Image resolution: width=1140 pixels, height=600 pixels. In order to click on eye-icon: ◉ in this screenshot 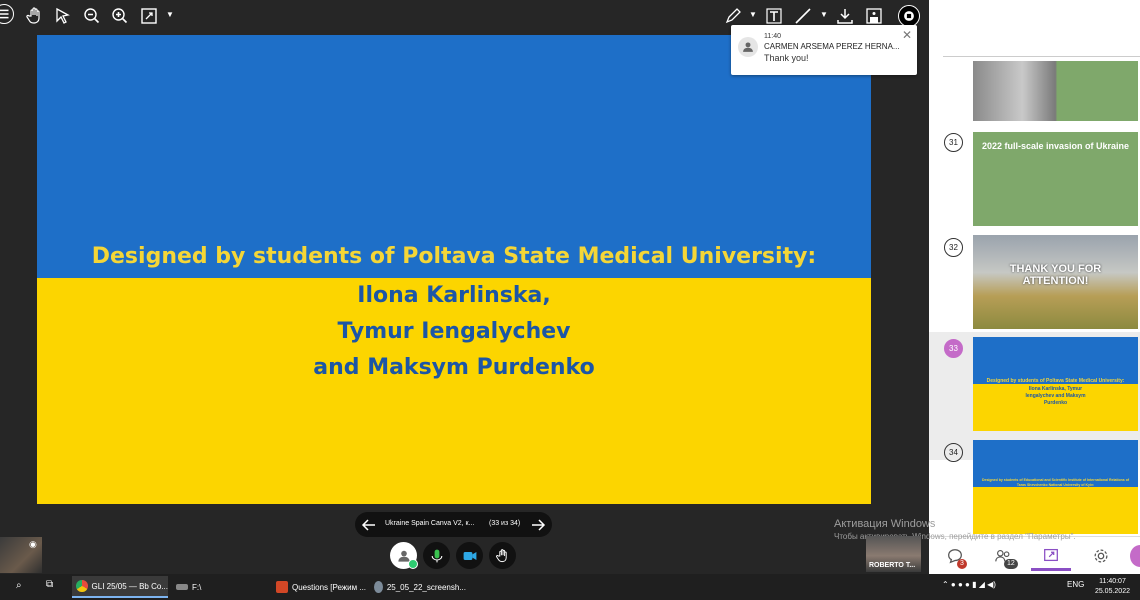, I will do `click(33, 544)`.